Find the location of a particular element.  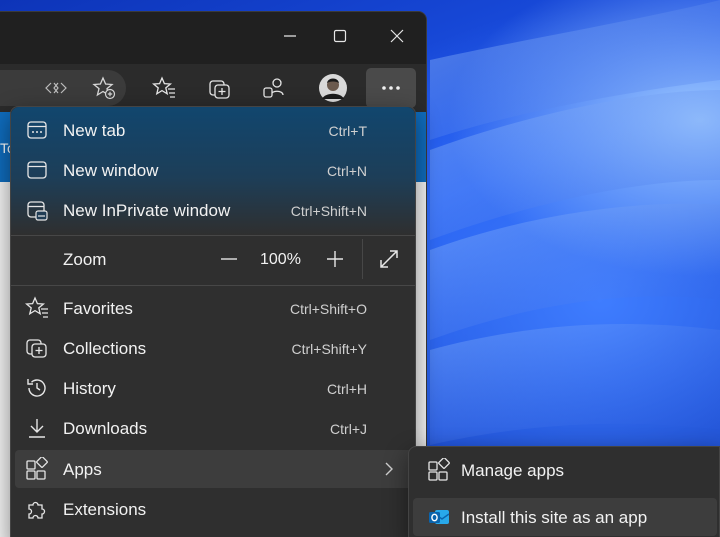

zoom-label: Zoom is located at coordinates (85, 259).